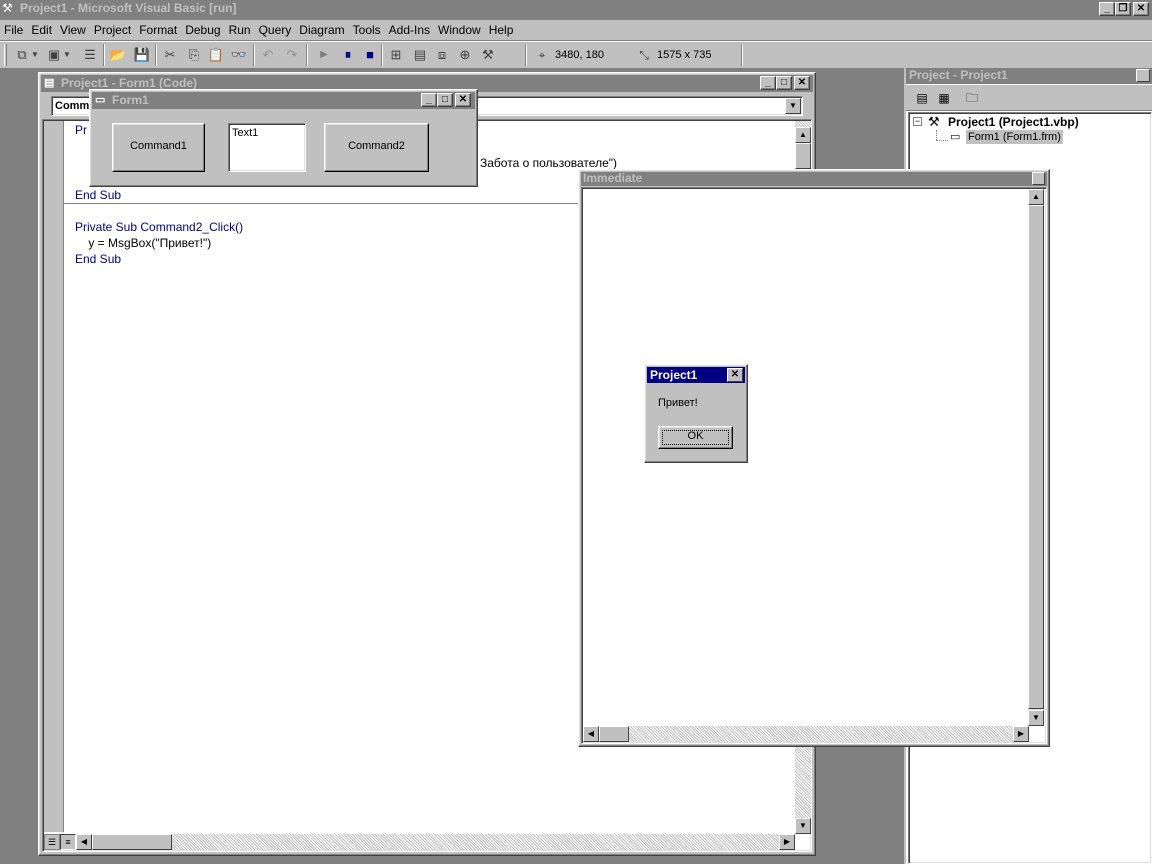 The width and height of the screenshot is (1152, 864). I want to click on menu-run: Run, so click(240, 30).